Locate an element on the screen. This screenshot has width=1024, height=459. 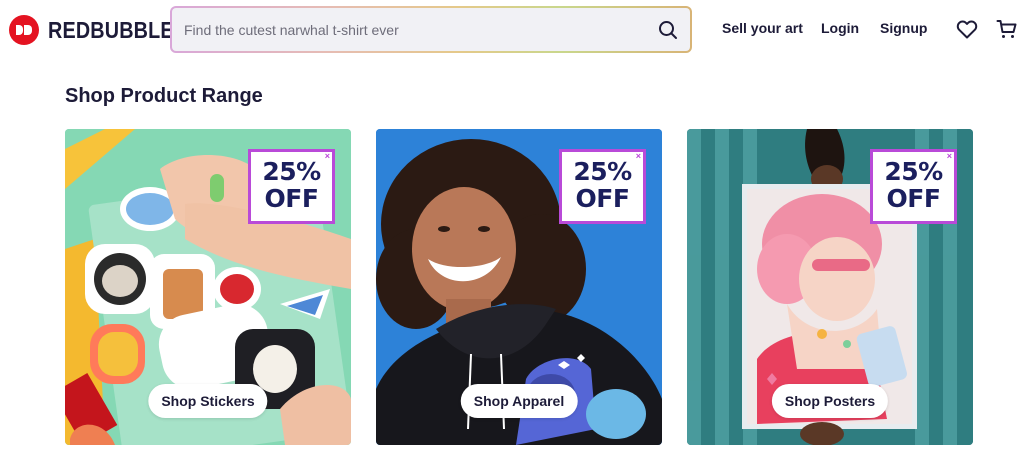
shop-apparel-button: Shop Apparel is located at coordinates (519, 401).